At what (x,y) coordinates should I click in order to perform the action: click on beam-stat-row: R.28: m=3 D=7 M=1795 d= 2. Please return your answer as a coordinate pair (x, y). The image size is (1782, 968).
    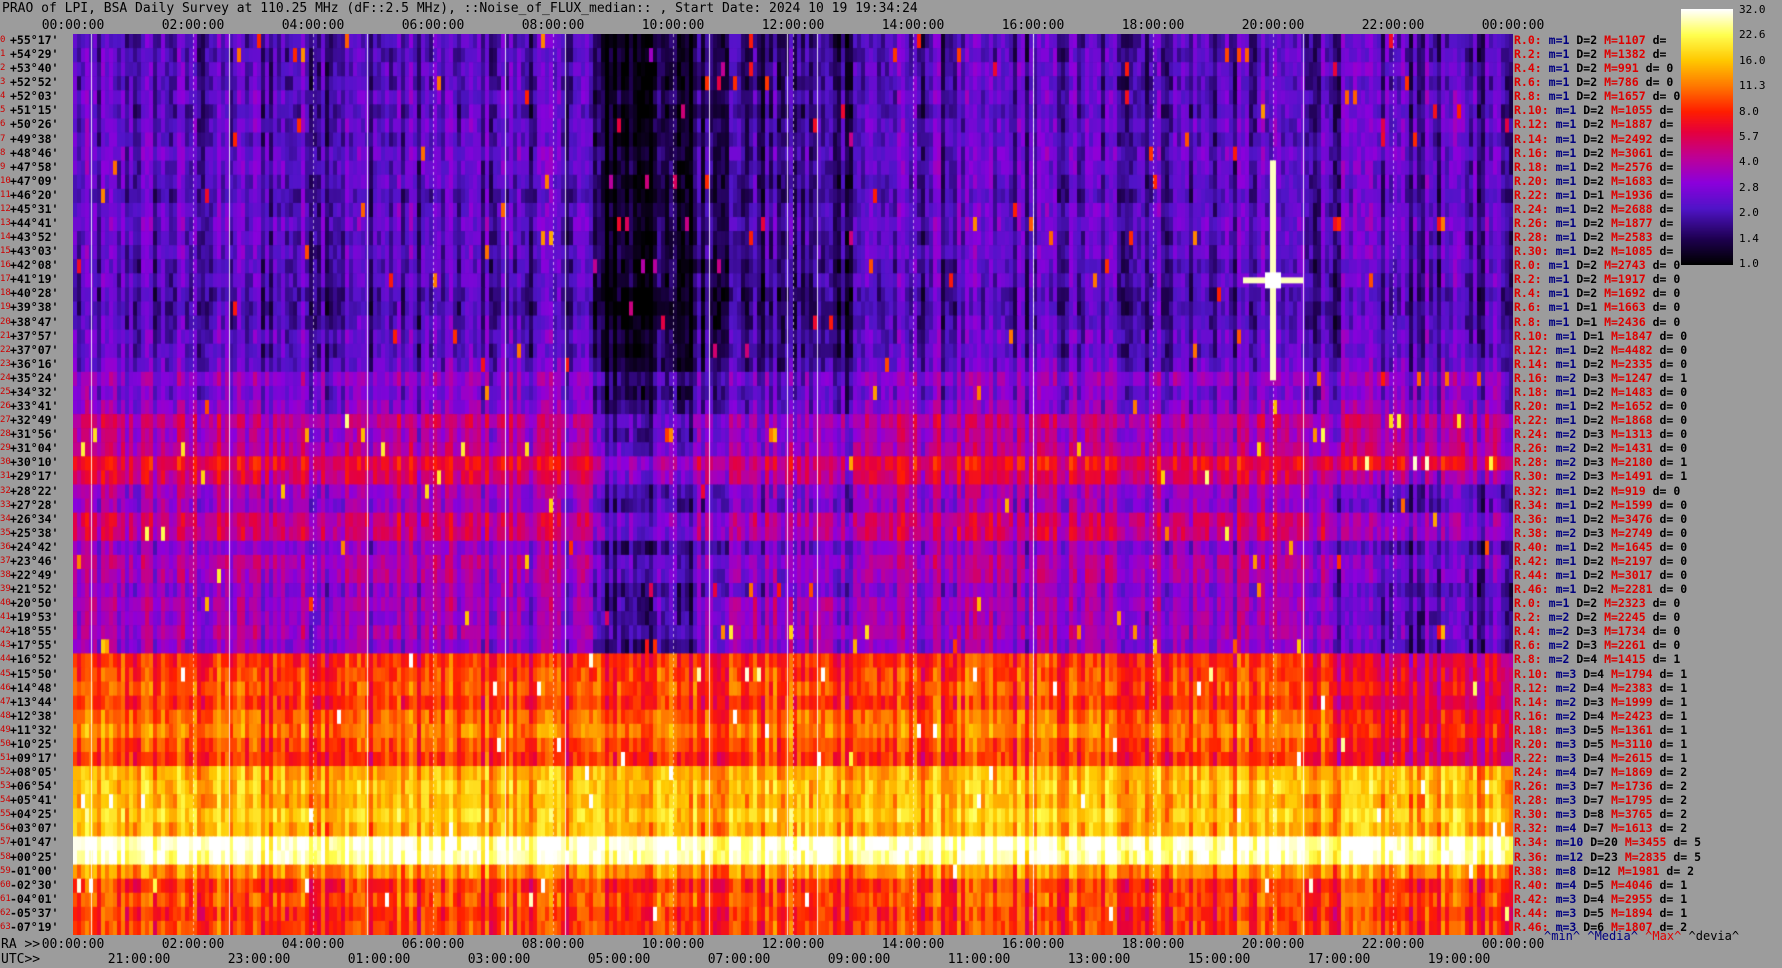
    Looking at the image, I should click on (1600, 800).